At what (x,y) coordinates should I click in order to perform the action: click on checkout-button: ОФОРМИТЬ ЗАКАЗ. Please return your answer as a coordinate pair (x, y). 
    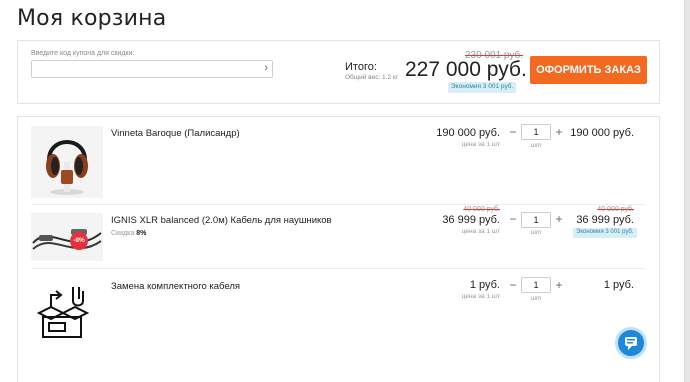
    Looking at the image, I should click on (588, 70).